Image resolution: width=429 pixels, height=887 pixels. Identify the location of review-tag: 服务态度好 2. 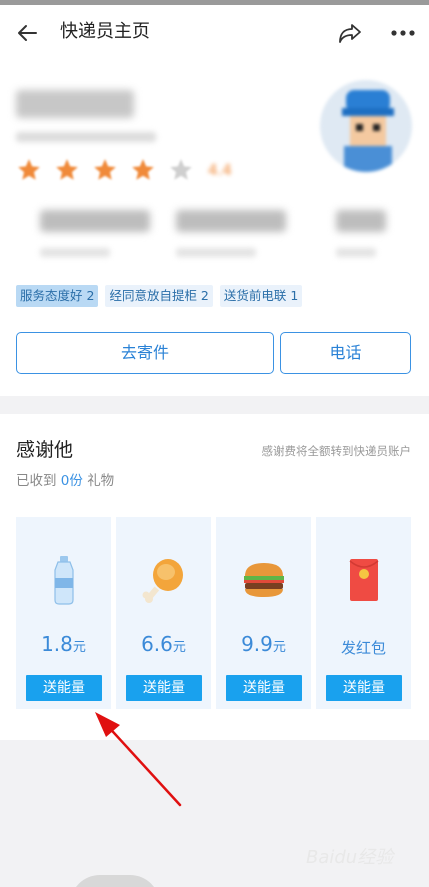
(57, 296).